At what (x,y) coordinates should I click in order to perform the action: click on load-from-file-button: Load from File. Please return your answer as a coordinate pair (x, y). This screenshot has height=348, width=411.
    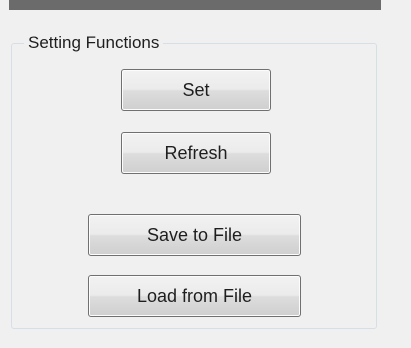
    Looking at the image, I should click on (194, 296).